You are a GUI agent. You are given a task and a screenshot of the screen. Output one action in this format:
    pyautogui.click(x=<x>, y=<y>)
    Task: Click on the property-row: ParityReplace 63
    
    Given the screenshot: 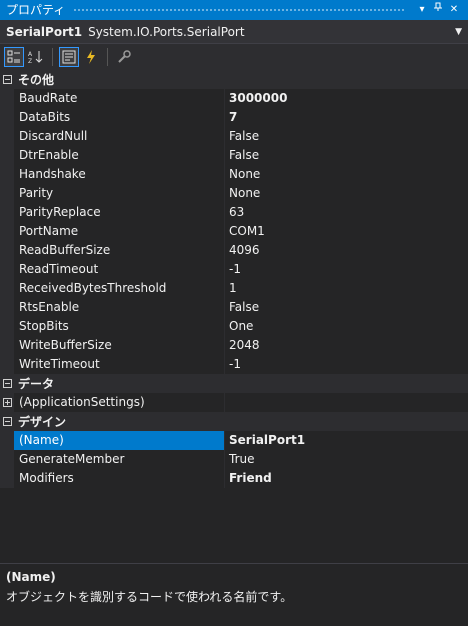 What is the action you would take?
    pyautogui.click(x=234, y=212)
    